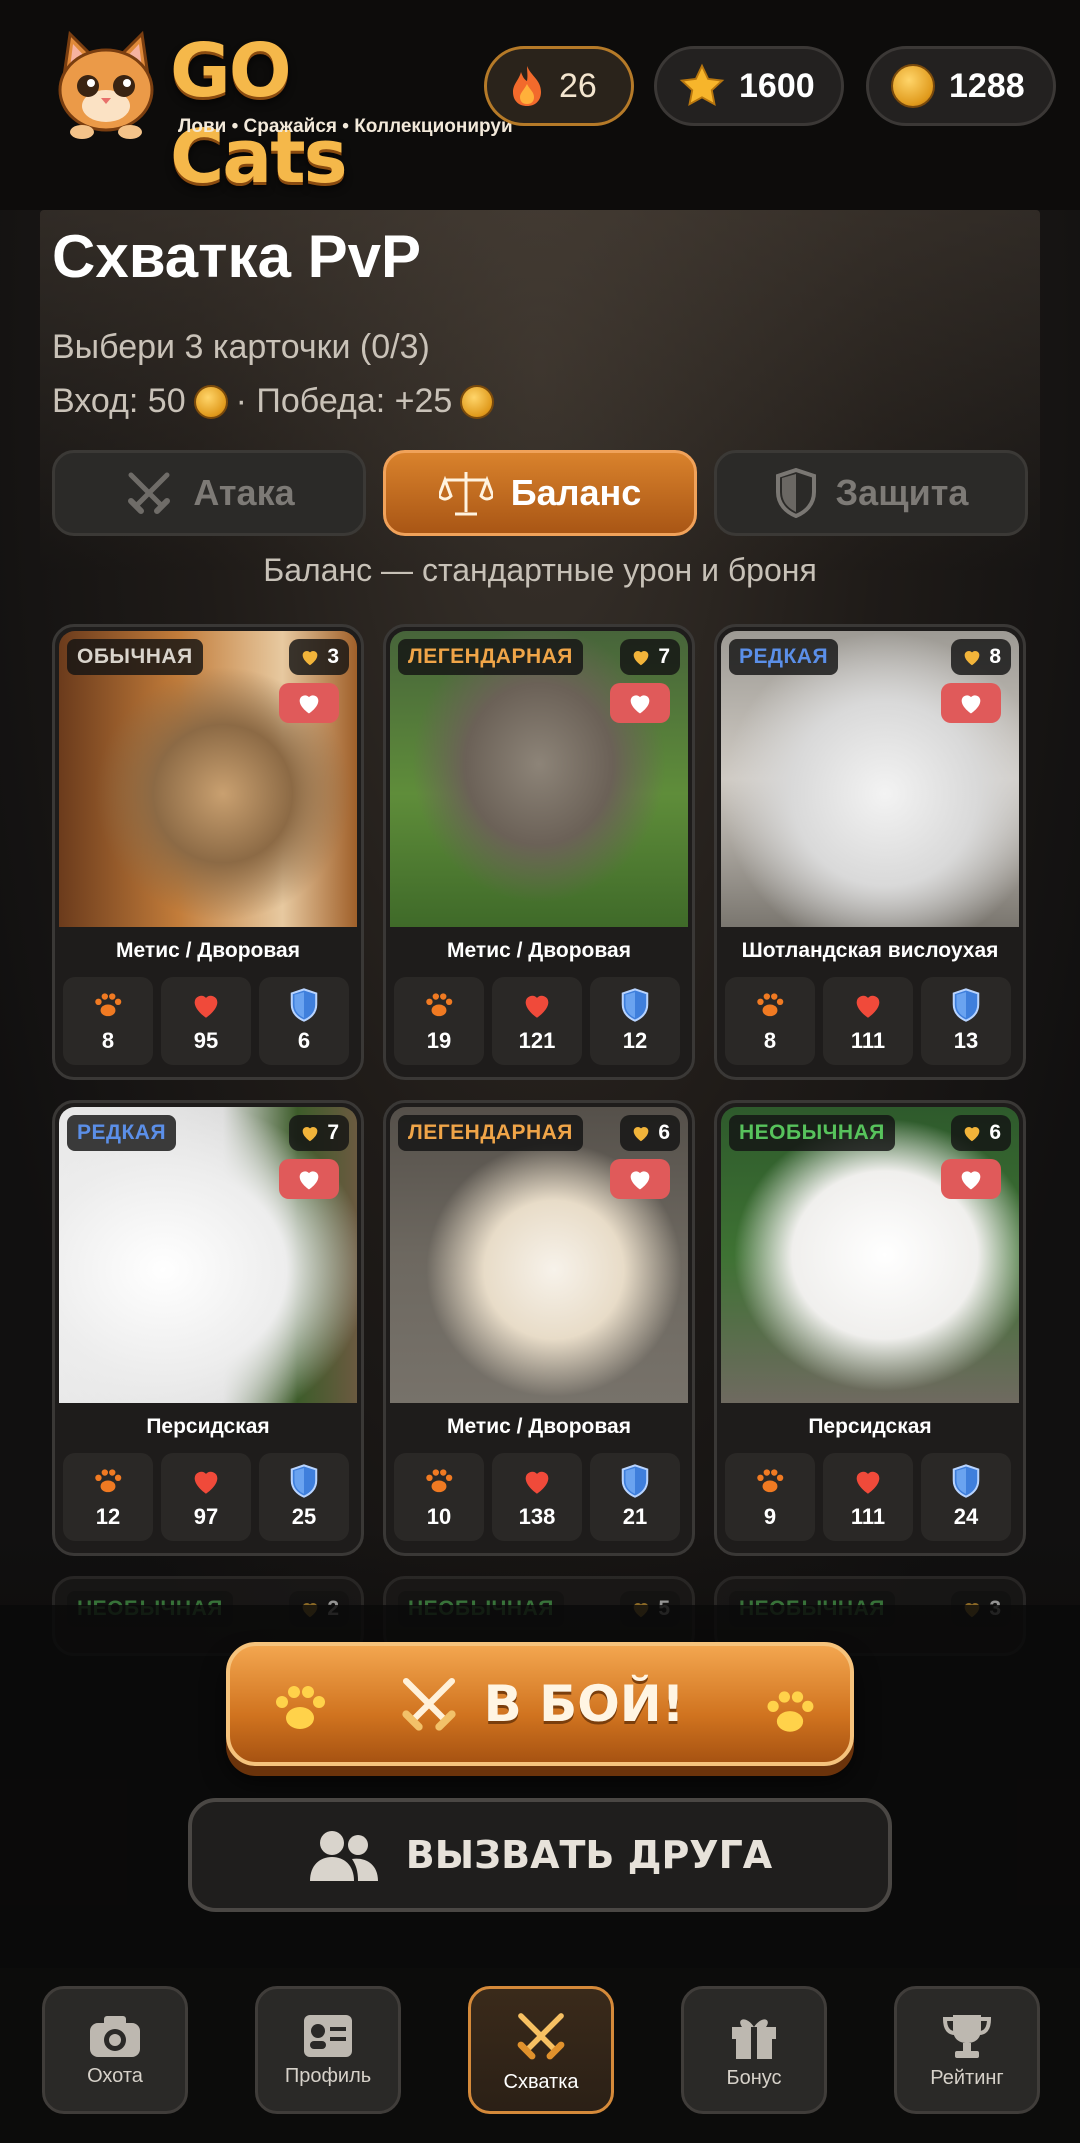  I want to click on cat-card: РЕДКАЯ 8 Шотландская вислоухая 8 111 13, so click(870, 852).